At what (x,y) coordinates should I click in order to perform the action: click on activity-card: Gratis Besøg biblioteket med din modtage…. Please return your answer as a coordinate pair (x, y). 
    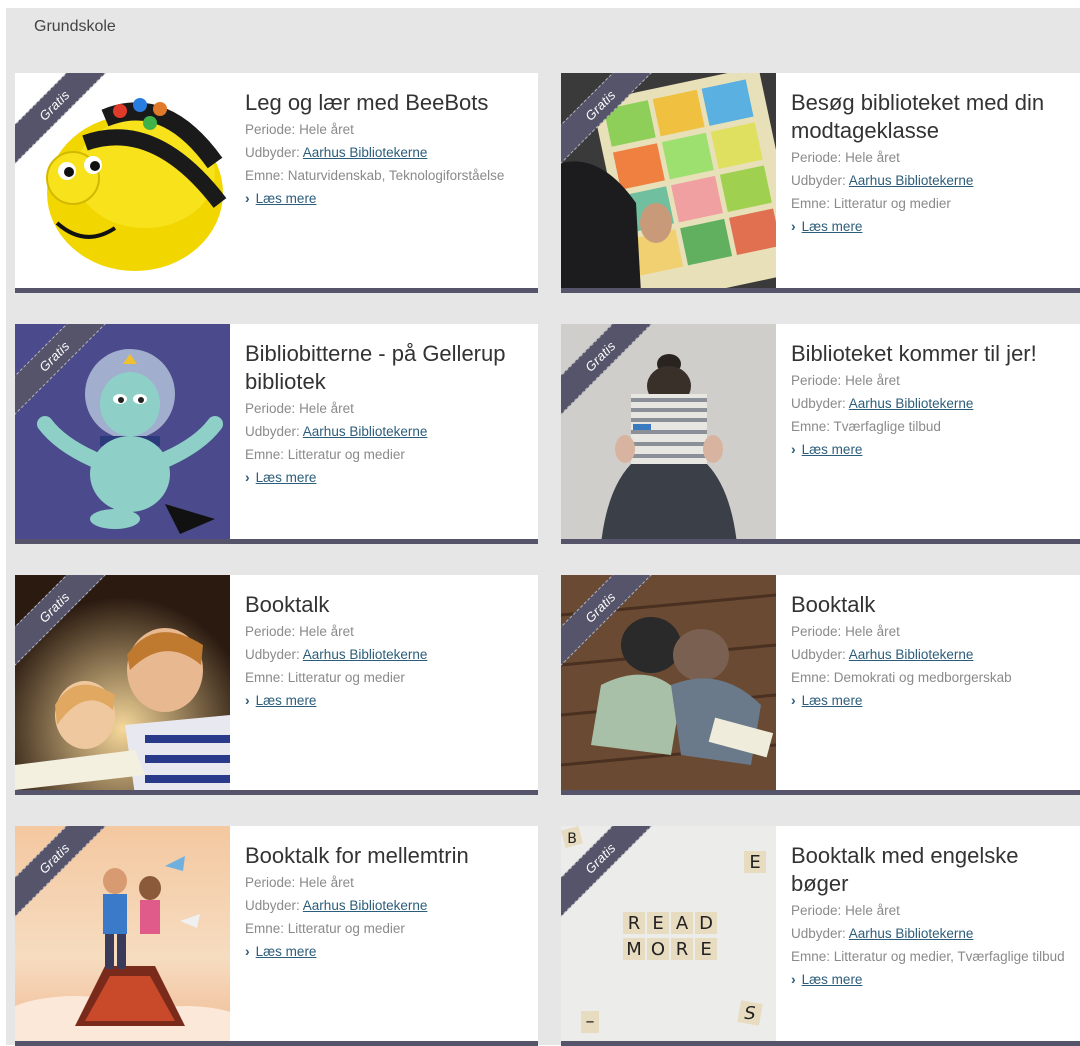
    Looking at the image, I should click on (820, 183).